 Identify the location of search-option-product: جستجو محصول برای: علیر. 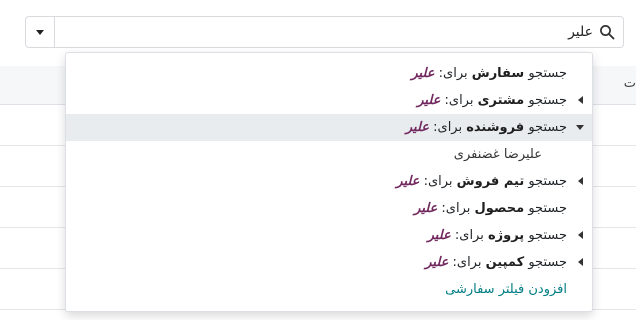
(329, 208).